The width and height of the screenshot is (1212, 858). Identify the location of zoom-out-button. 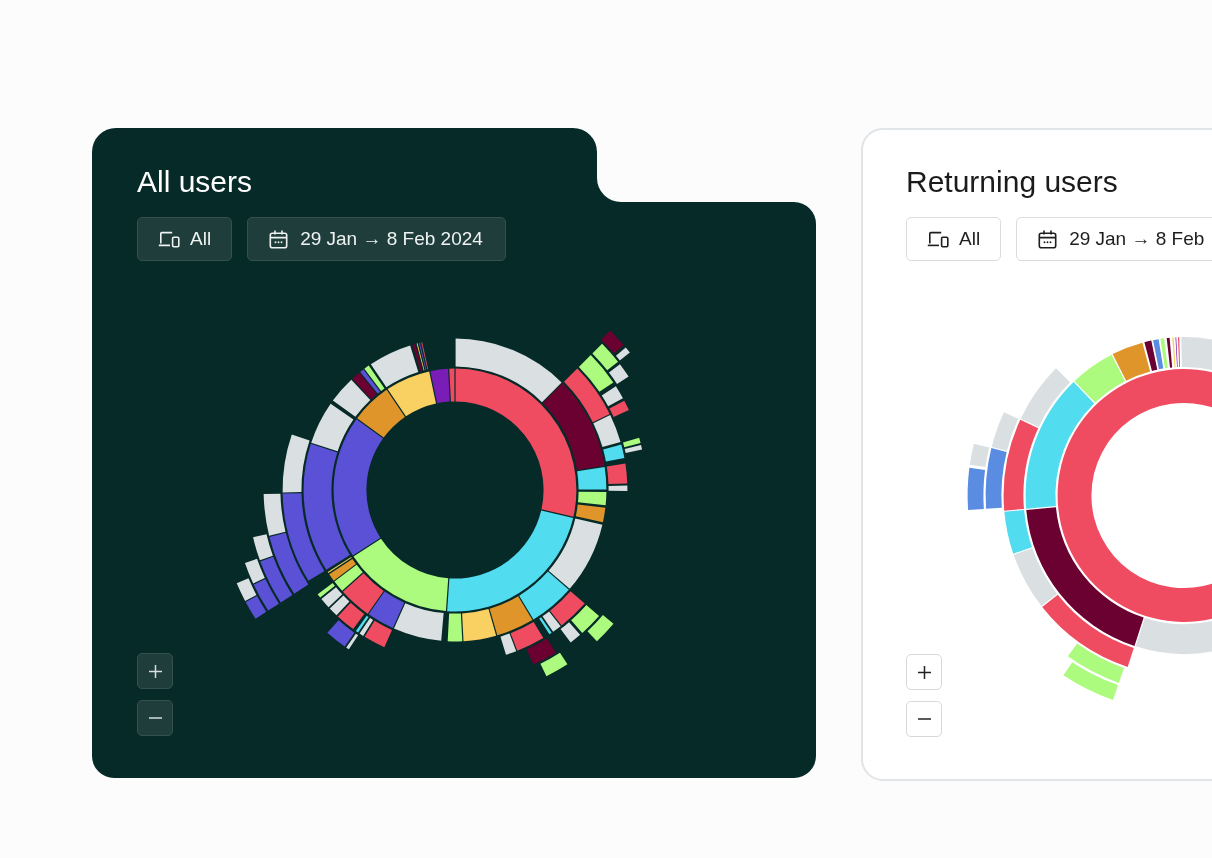
(155, 718).